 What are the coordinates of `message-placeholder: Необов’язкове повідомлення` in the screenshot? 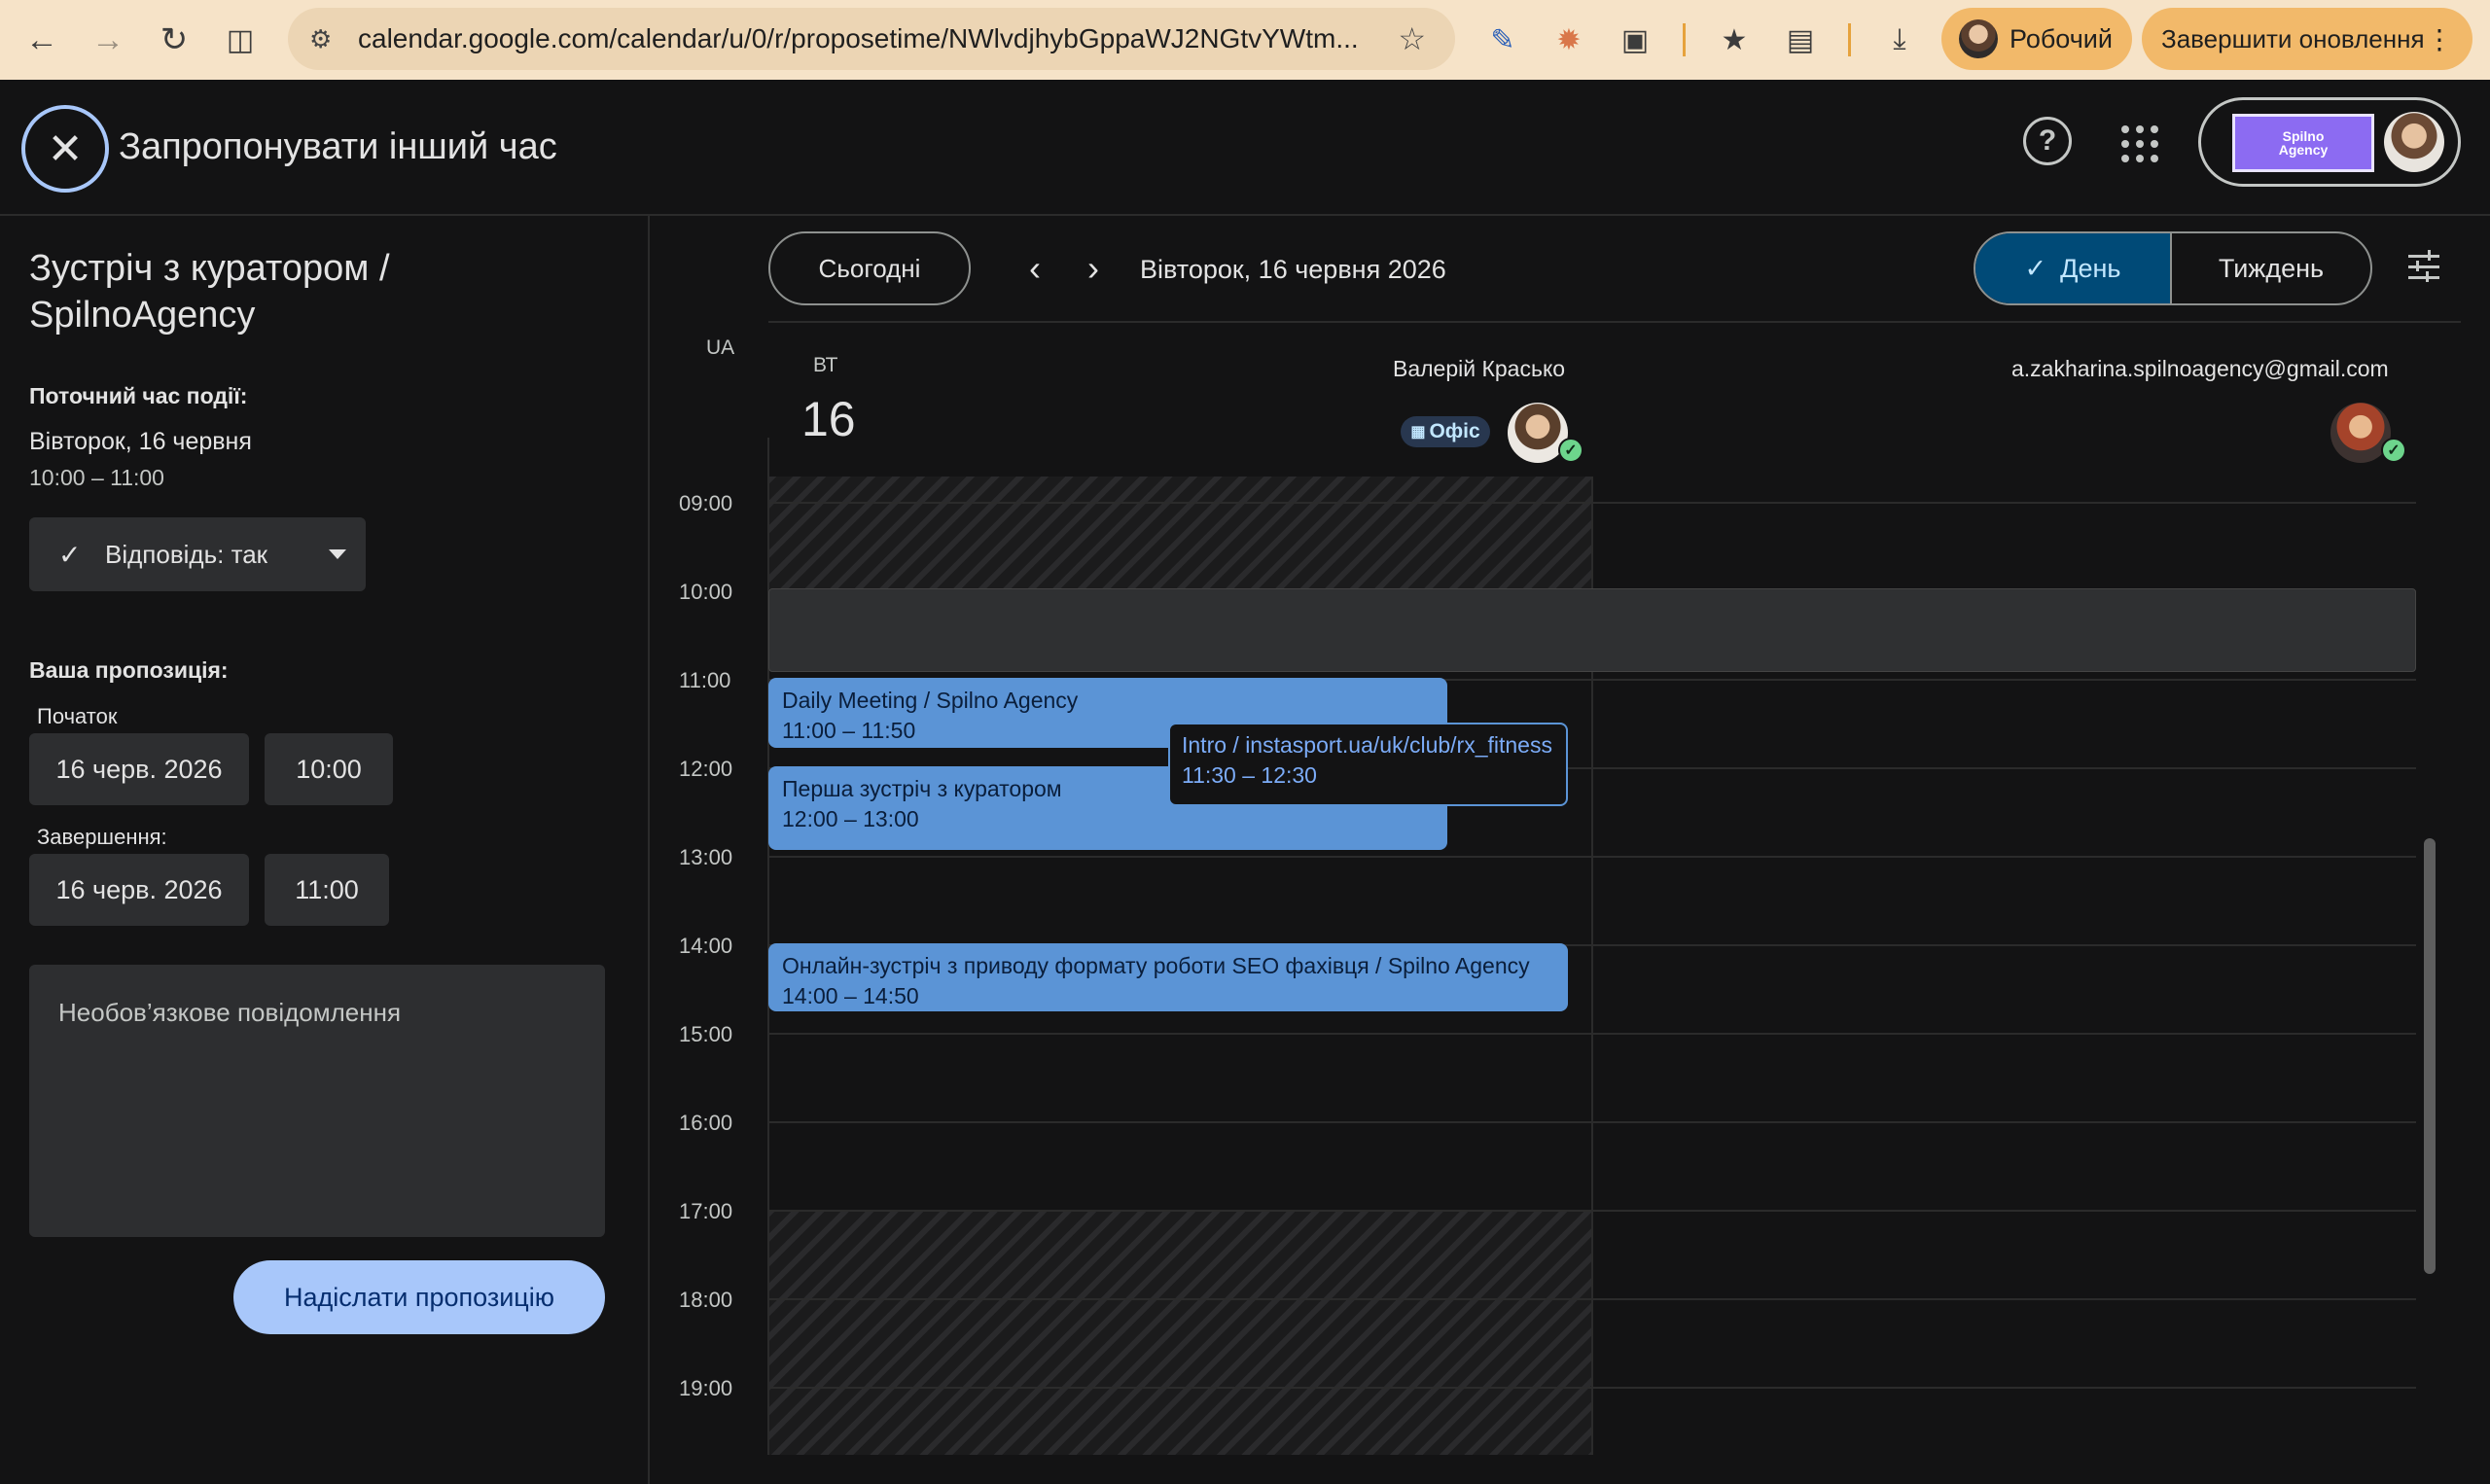 It's located at (230, 1013).